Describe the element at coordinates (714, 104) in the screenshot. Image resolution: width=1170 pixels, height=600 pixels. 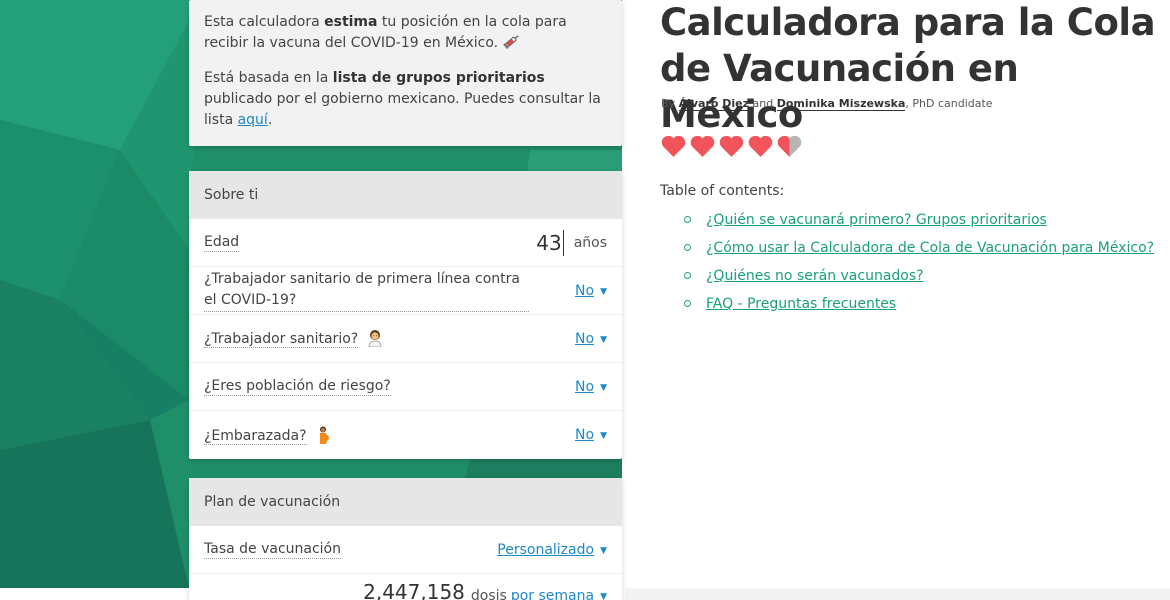
I see `author-link-alvaro: Álvaro Diez` at that location.